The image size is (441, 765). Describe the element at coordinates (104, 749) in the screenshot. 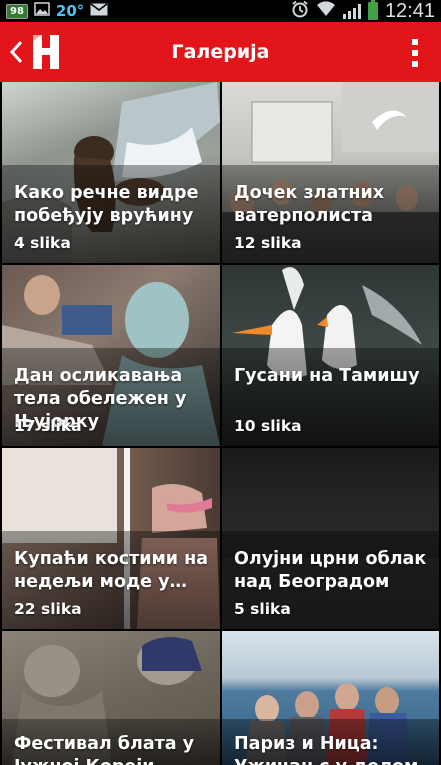

I see `gallery-title: Фестивал блата у Јужној Кореји` at that location.